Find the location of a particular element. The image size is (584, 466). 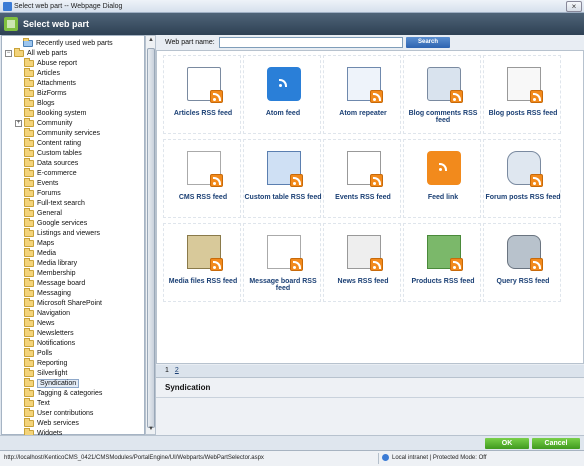

scroll-thumb is located at coordinates (151, 238).